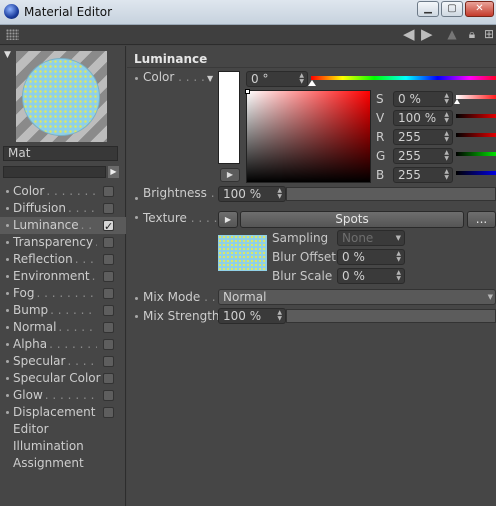 Image resolution: width=496 pixels, height=506 pixels. Describe the element at coordinates (12, 34) in the screenshot. I see `grip-icon` at that location.